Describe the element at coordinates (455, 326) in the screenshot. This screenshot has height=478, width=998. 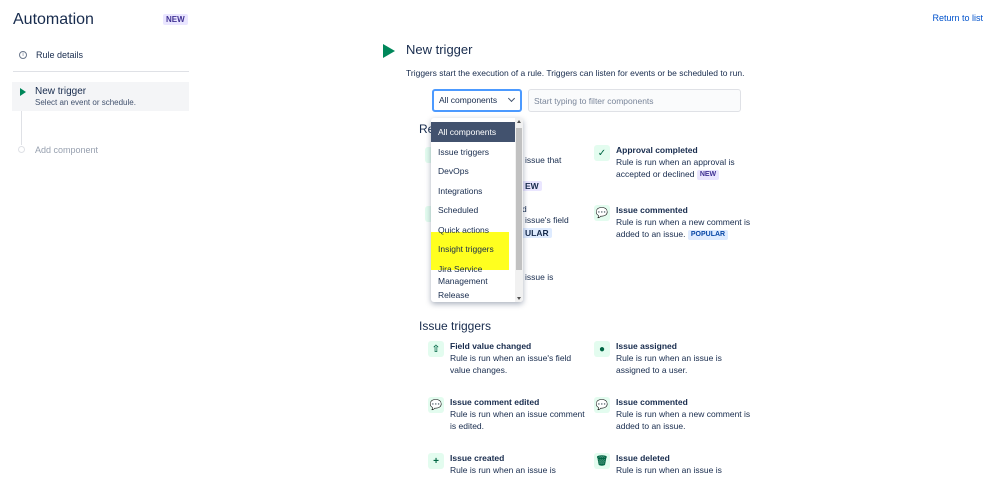
I see `section-title-issue-triggers: Issue triggers` at that location.